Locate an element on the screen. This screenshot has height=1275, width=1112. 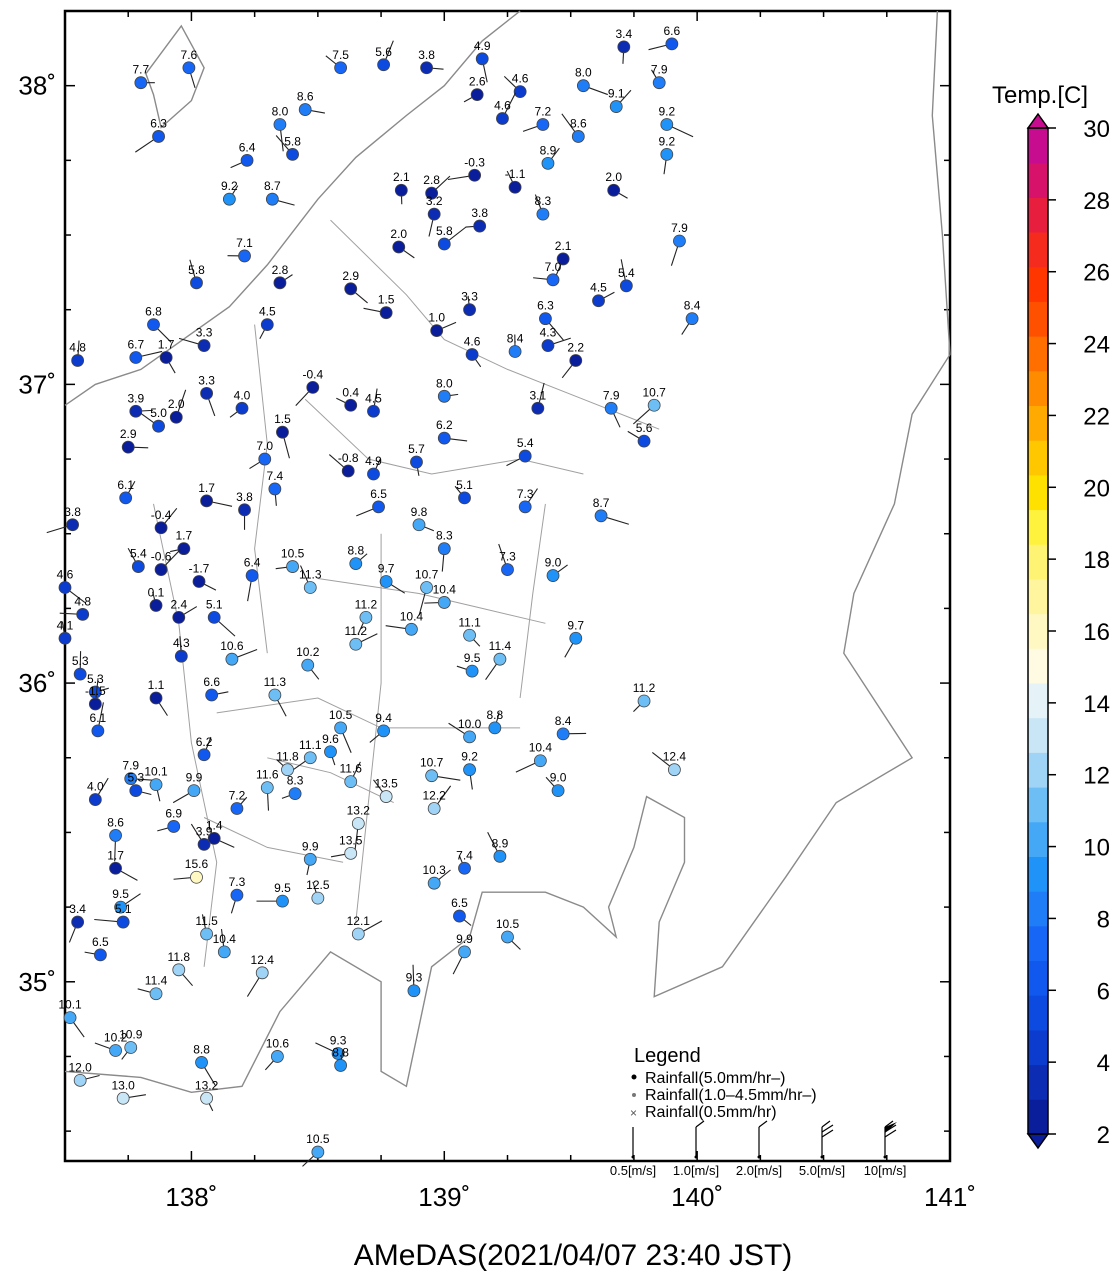
colorbar-tick-label: 12 is located at coordinates (1096, 776).